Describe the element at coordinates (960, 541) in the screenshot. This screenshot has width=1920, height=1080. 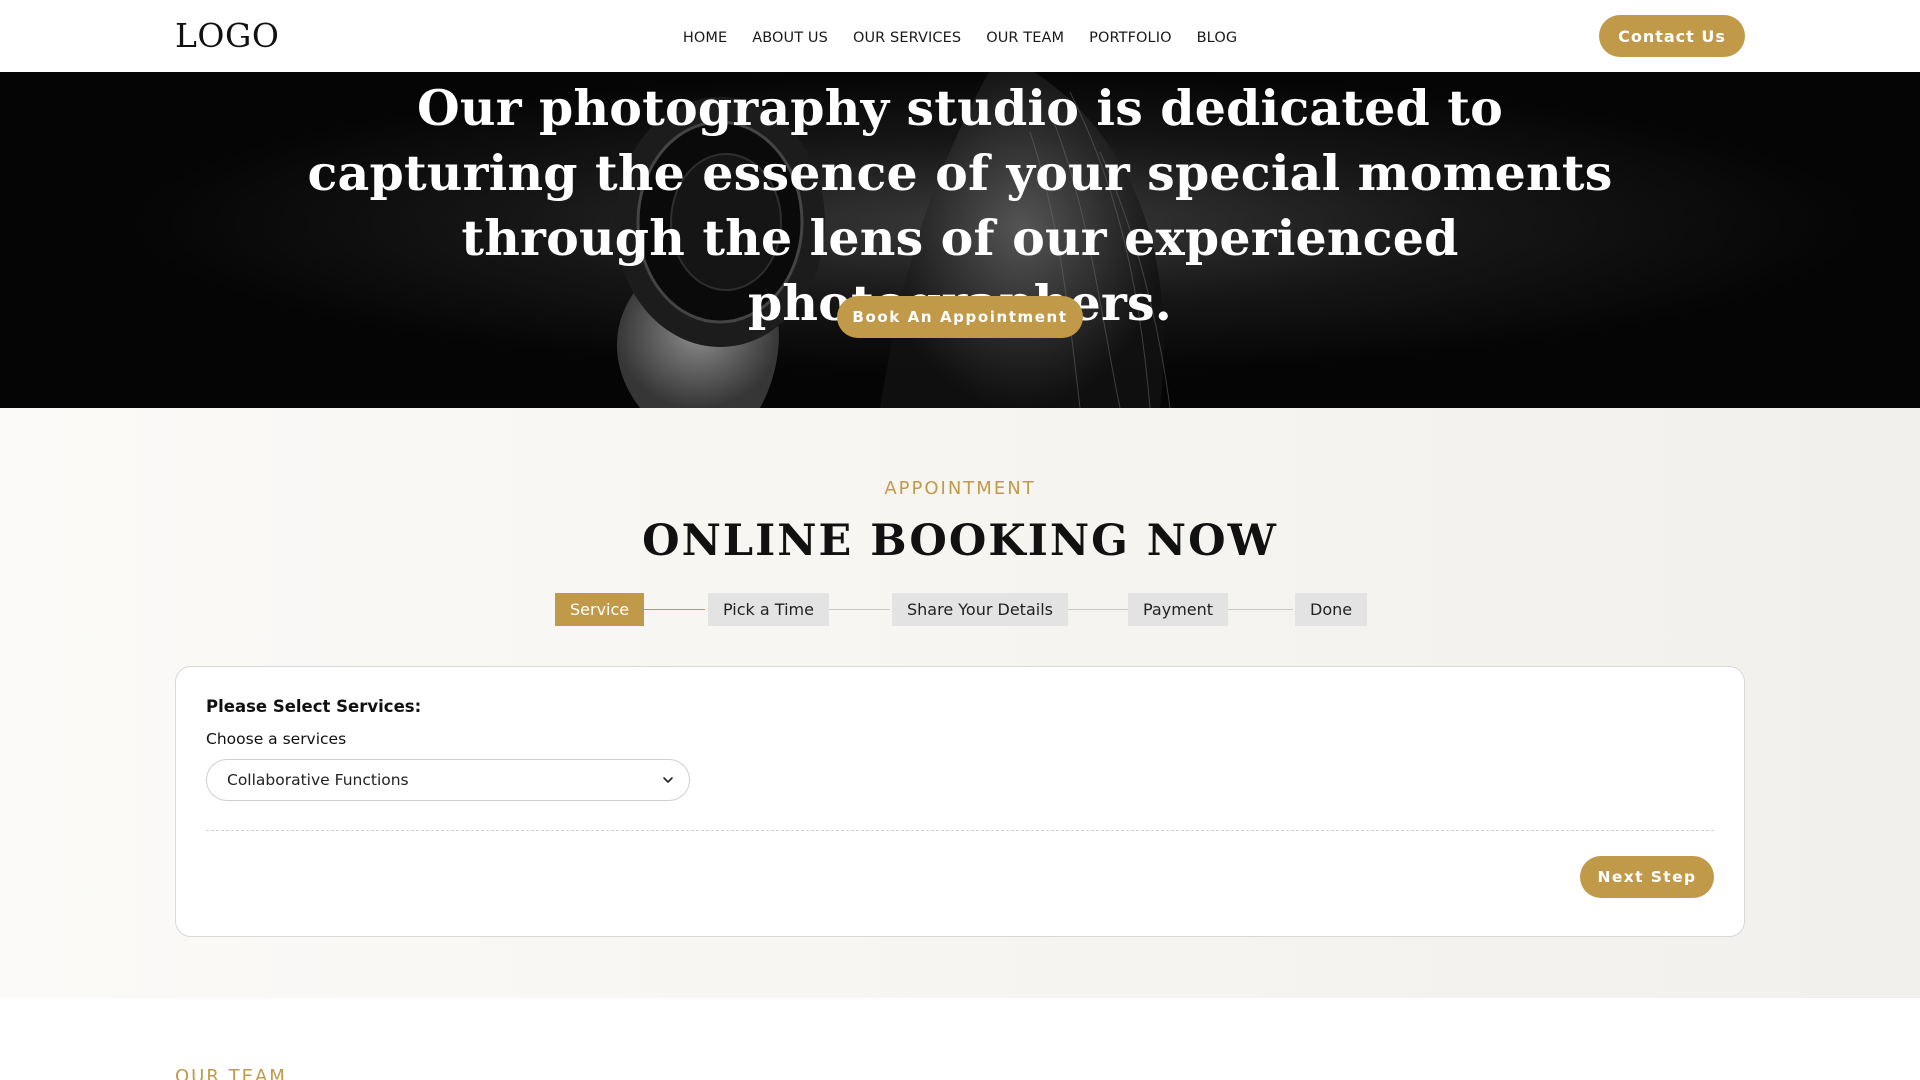
I see `section-title: ONLINE BOOKING NOW` at that location.